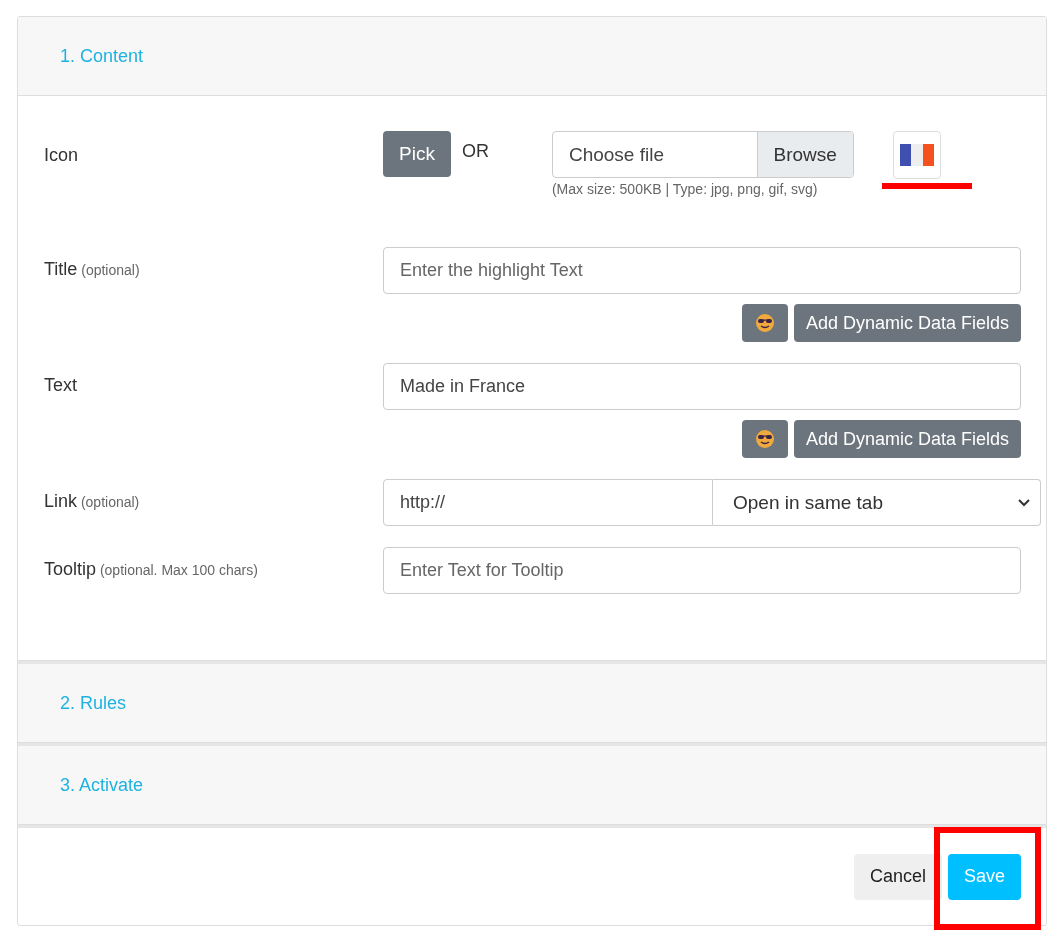 The image size is (1061, 941). Describe the element at coordinates (548, 502) in the screenshot. I see `url-input: http://` at that location.